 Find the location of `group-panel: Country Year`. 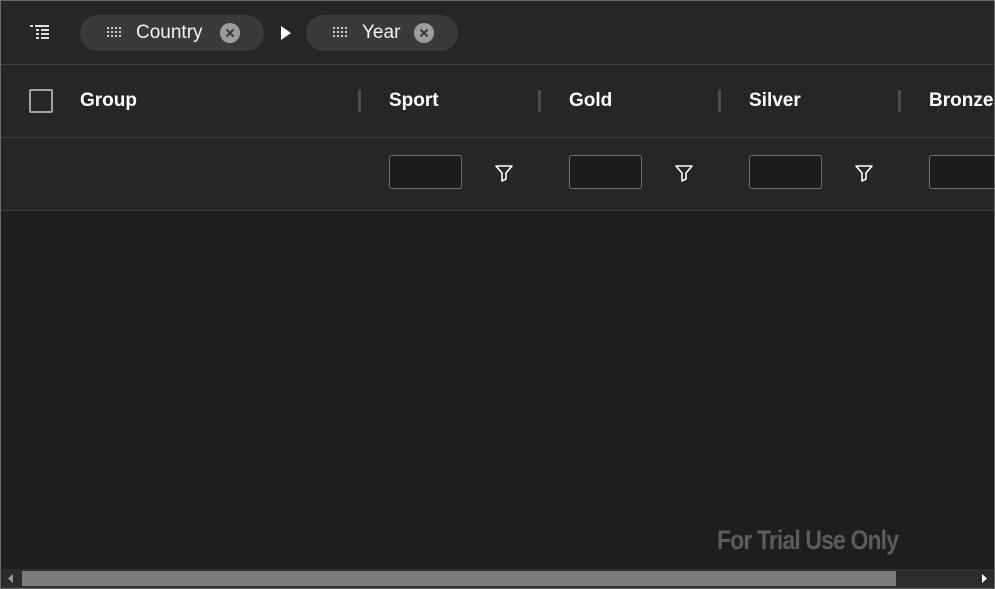

group-panel: Country Year is located at coordinates (497, 33).